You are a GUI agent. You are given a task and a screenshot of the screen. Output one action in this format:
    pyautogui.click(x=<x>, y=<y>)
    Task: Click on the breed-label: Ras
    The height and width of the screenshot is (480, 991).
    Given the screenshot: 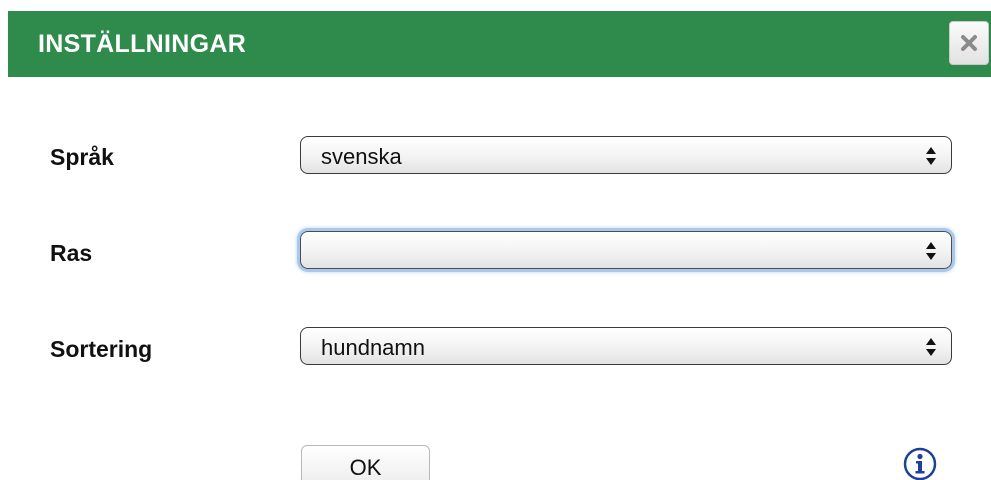 What is the action you would take?
    pyautogui.click(x=71, y=253)
    